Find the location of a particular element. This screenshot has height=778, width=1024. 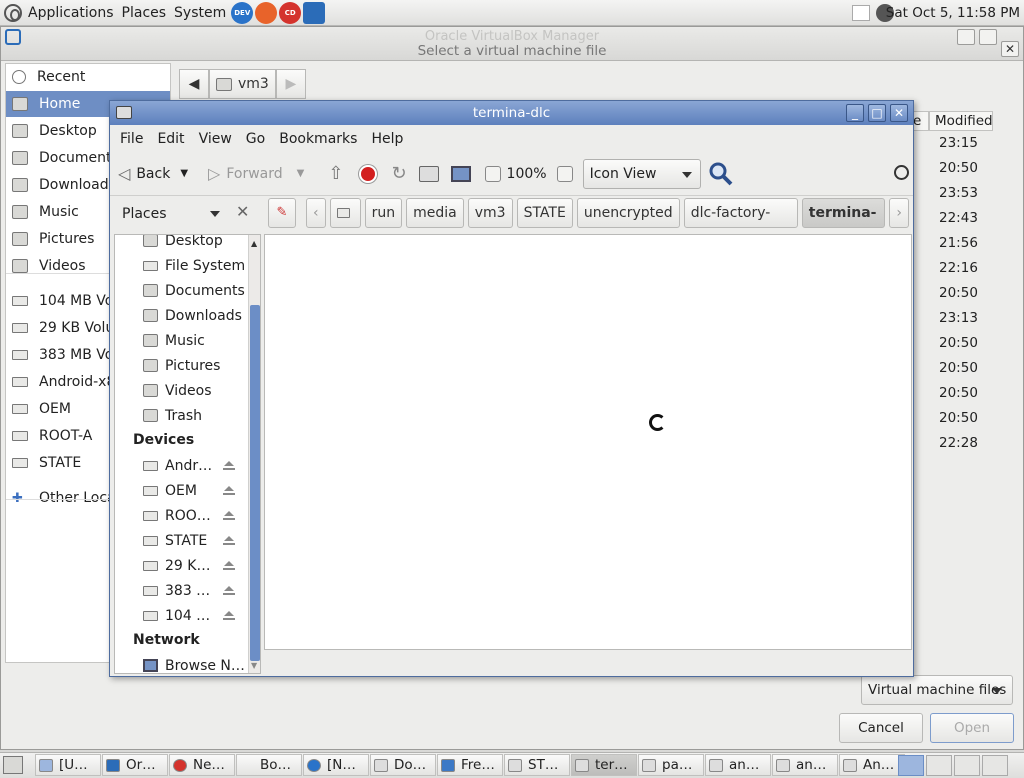

back-button: ◁ Back ▼ is located at coordinates (153, 173).